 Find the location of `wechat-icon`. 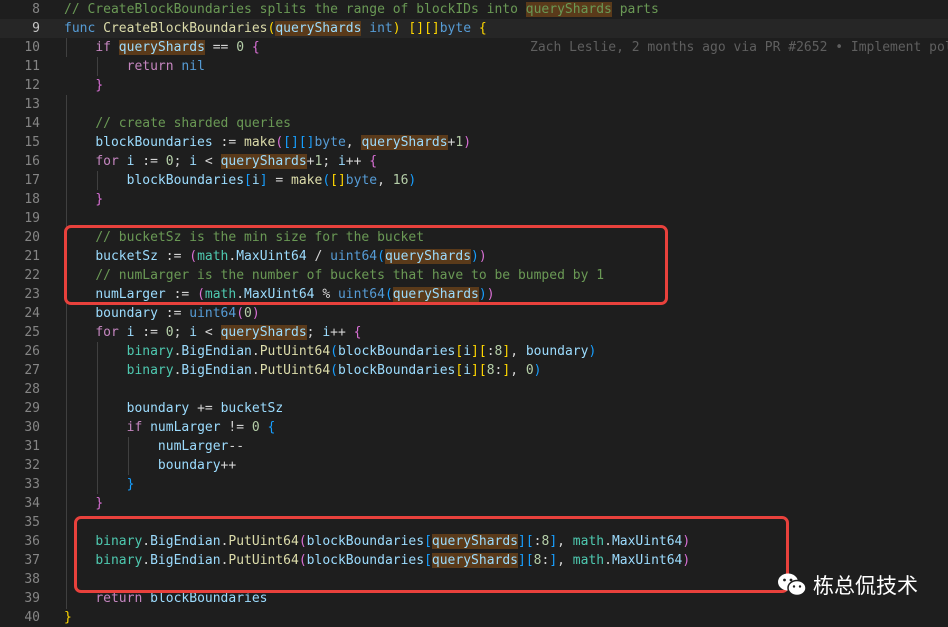

wechat-icon is located at coordinates (792, 585).